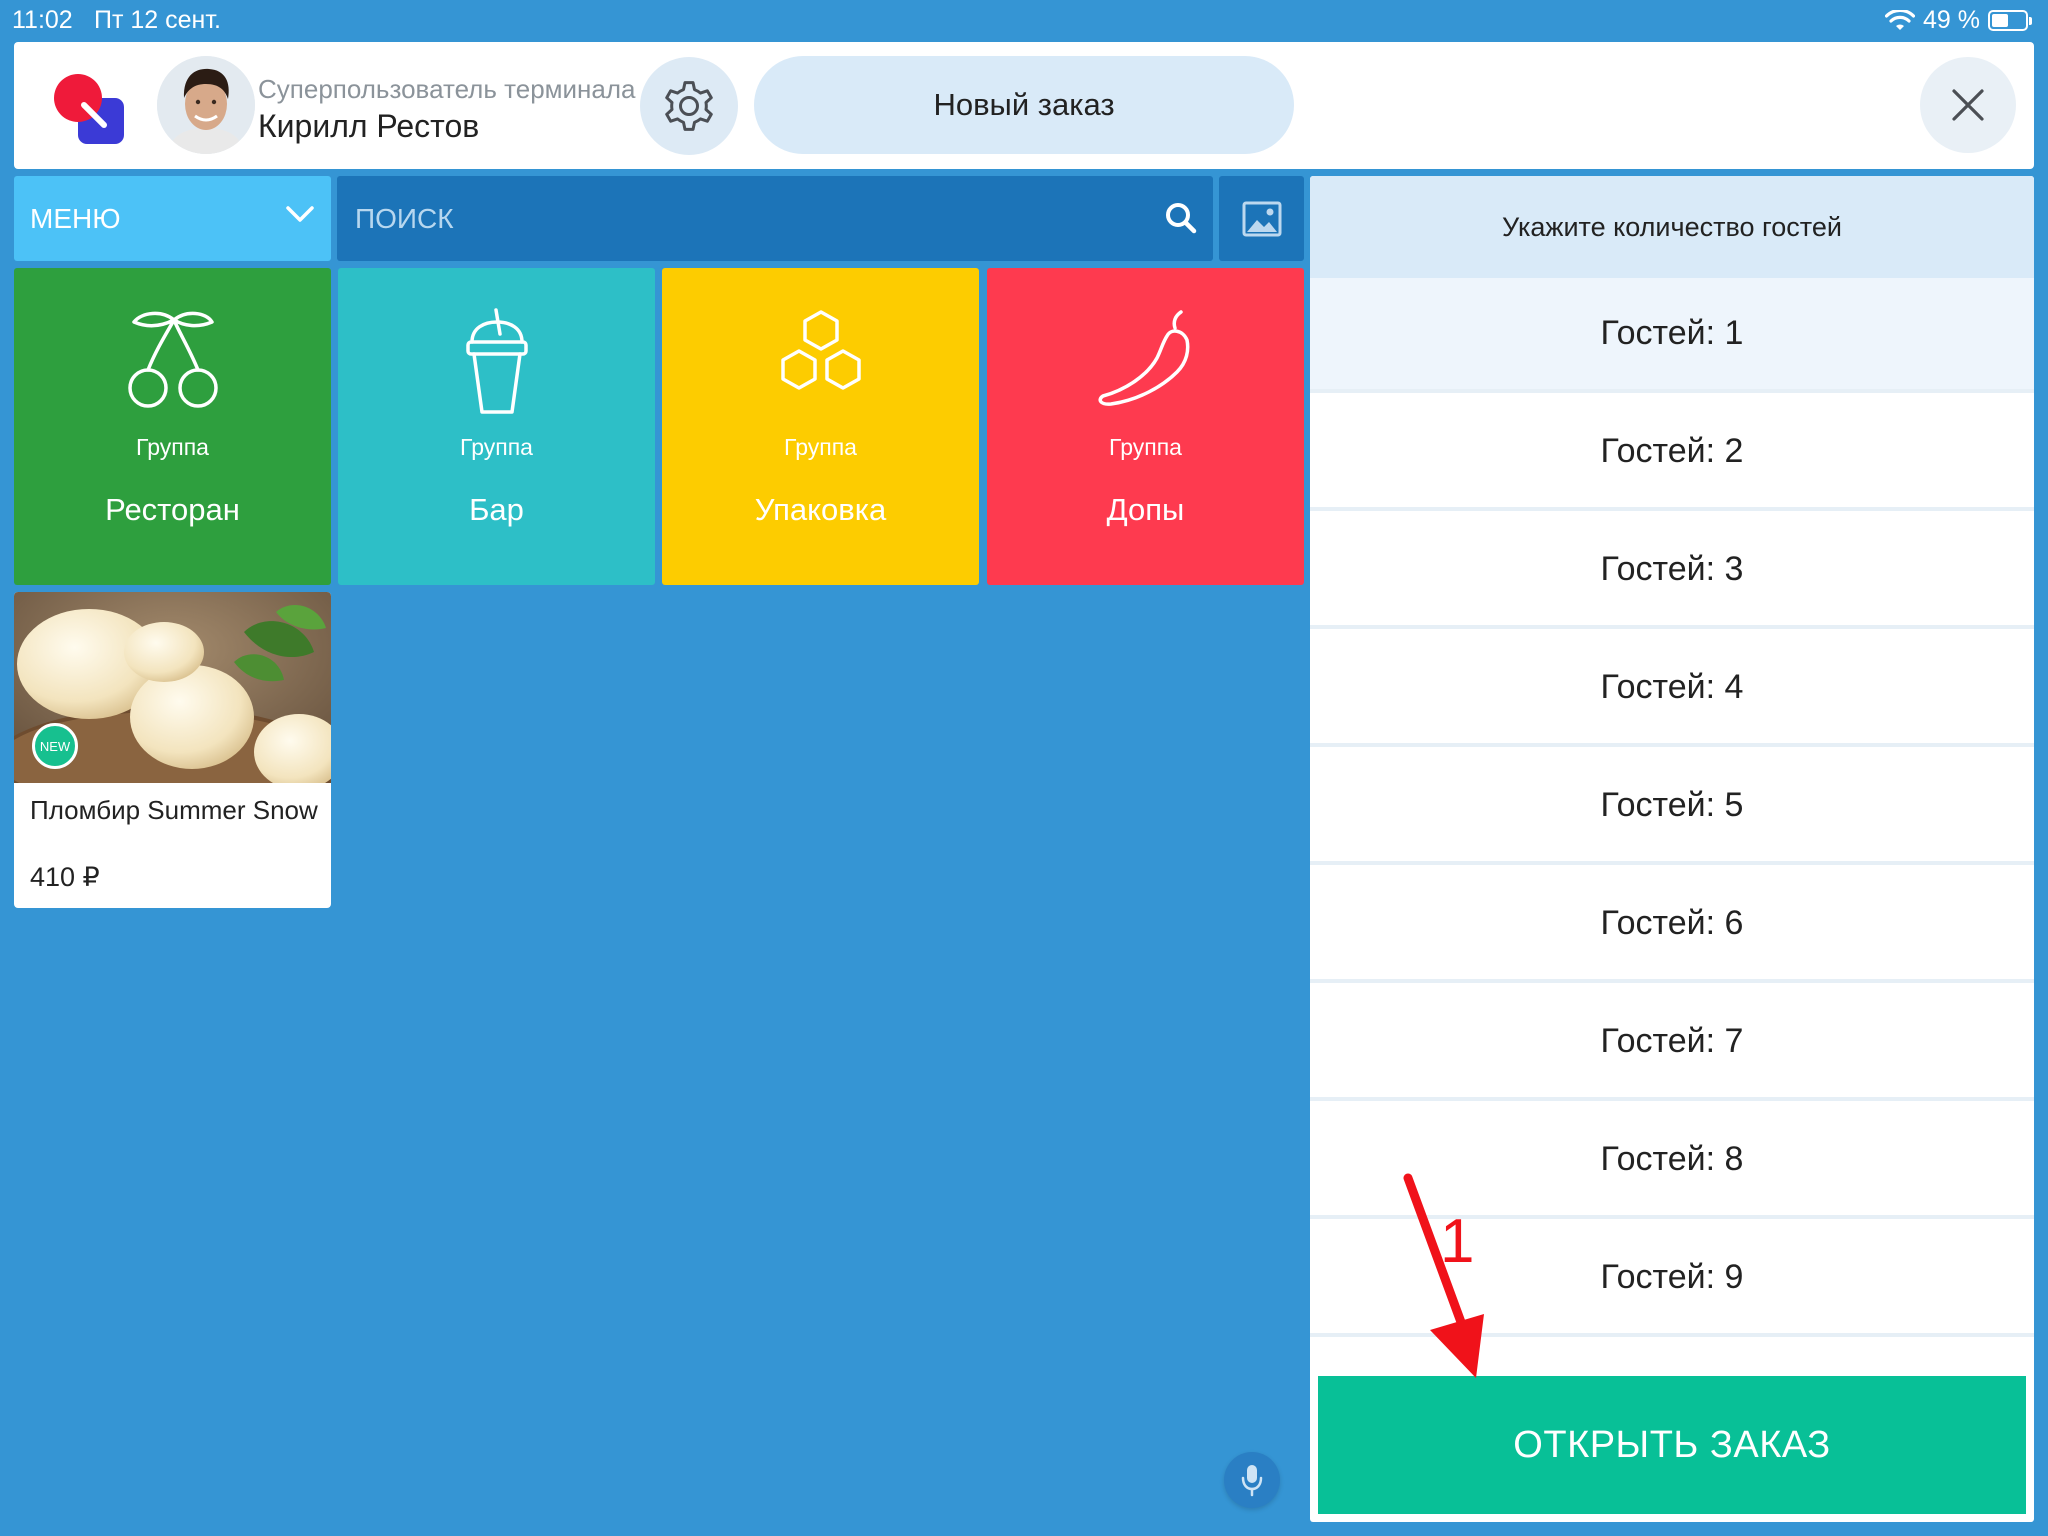 The height and width of the screenshot is (1536, 2048). Describe the element at coordinates (174, 810) in the screenshot. I see `product-name: Пломбир Summer Snow` at that location.